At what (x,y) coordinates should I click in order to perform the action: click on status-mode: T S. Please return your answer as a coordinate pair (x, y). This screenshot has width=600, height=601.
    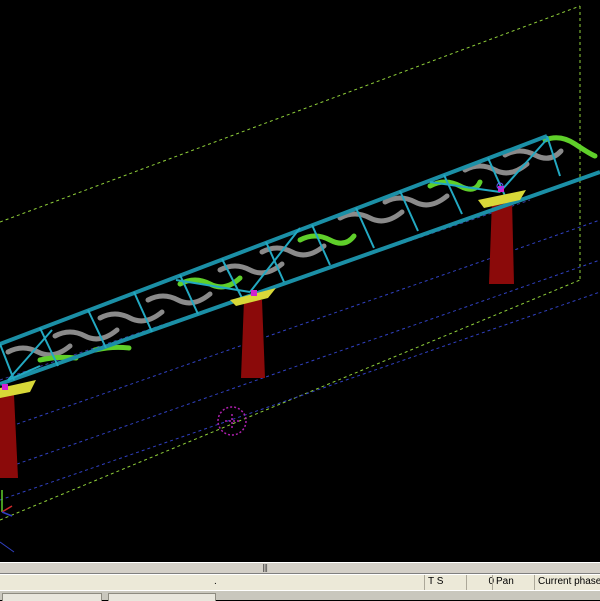
    Looking at the image, I should click on (446, 582).